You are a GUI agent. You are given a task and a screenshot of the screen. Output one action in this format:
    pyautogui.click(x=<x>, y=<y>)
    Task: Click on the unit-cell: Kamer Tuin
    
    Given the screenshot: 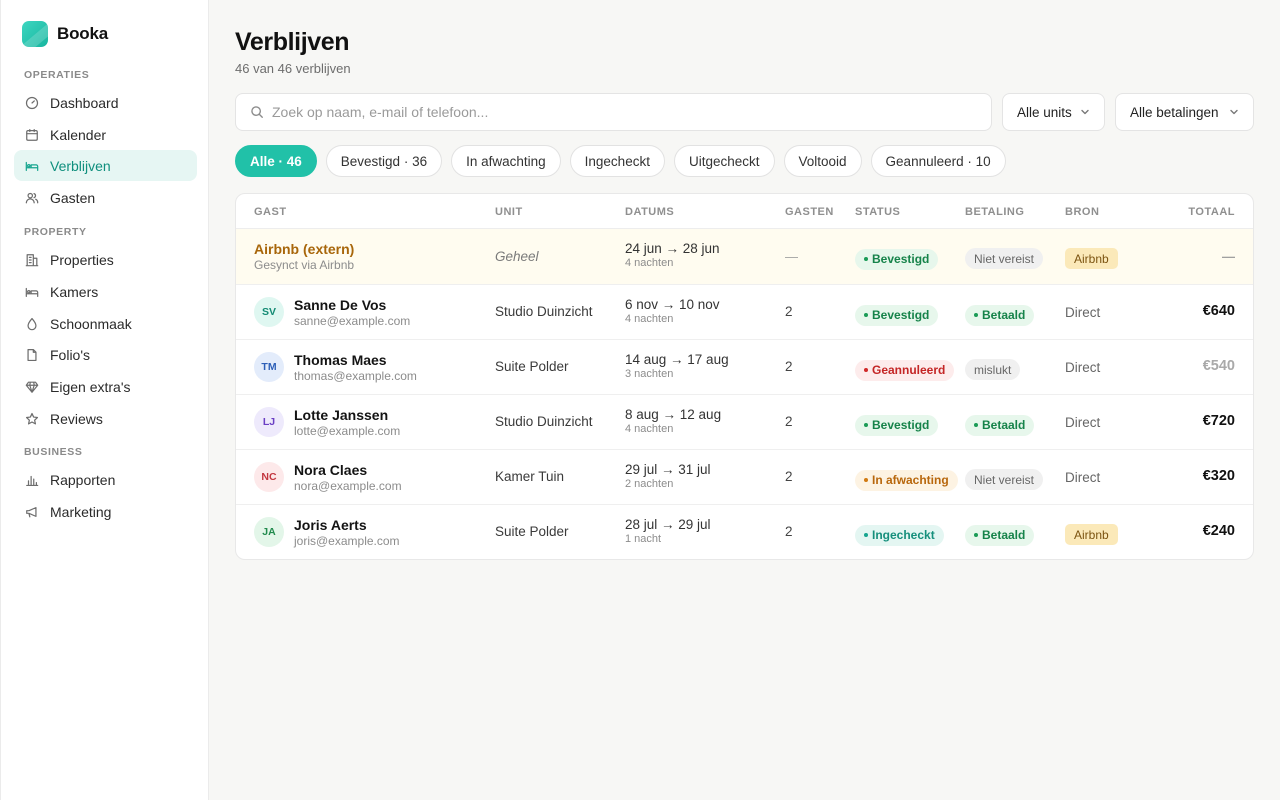 What is the action you would take?
    pyautogui.click(x=530, y=476)
    